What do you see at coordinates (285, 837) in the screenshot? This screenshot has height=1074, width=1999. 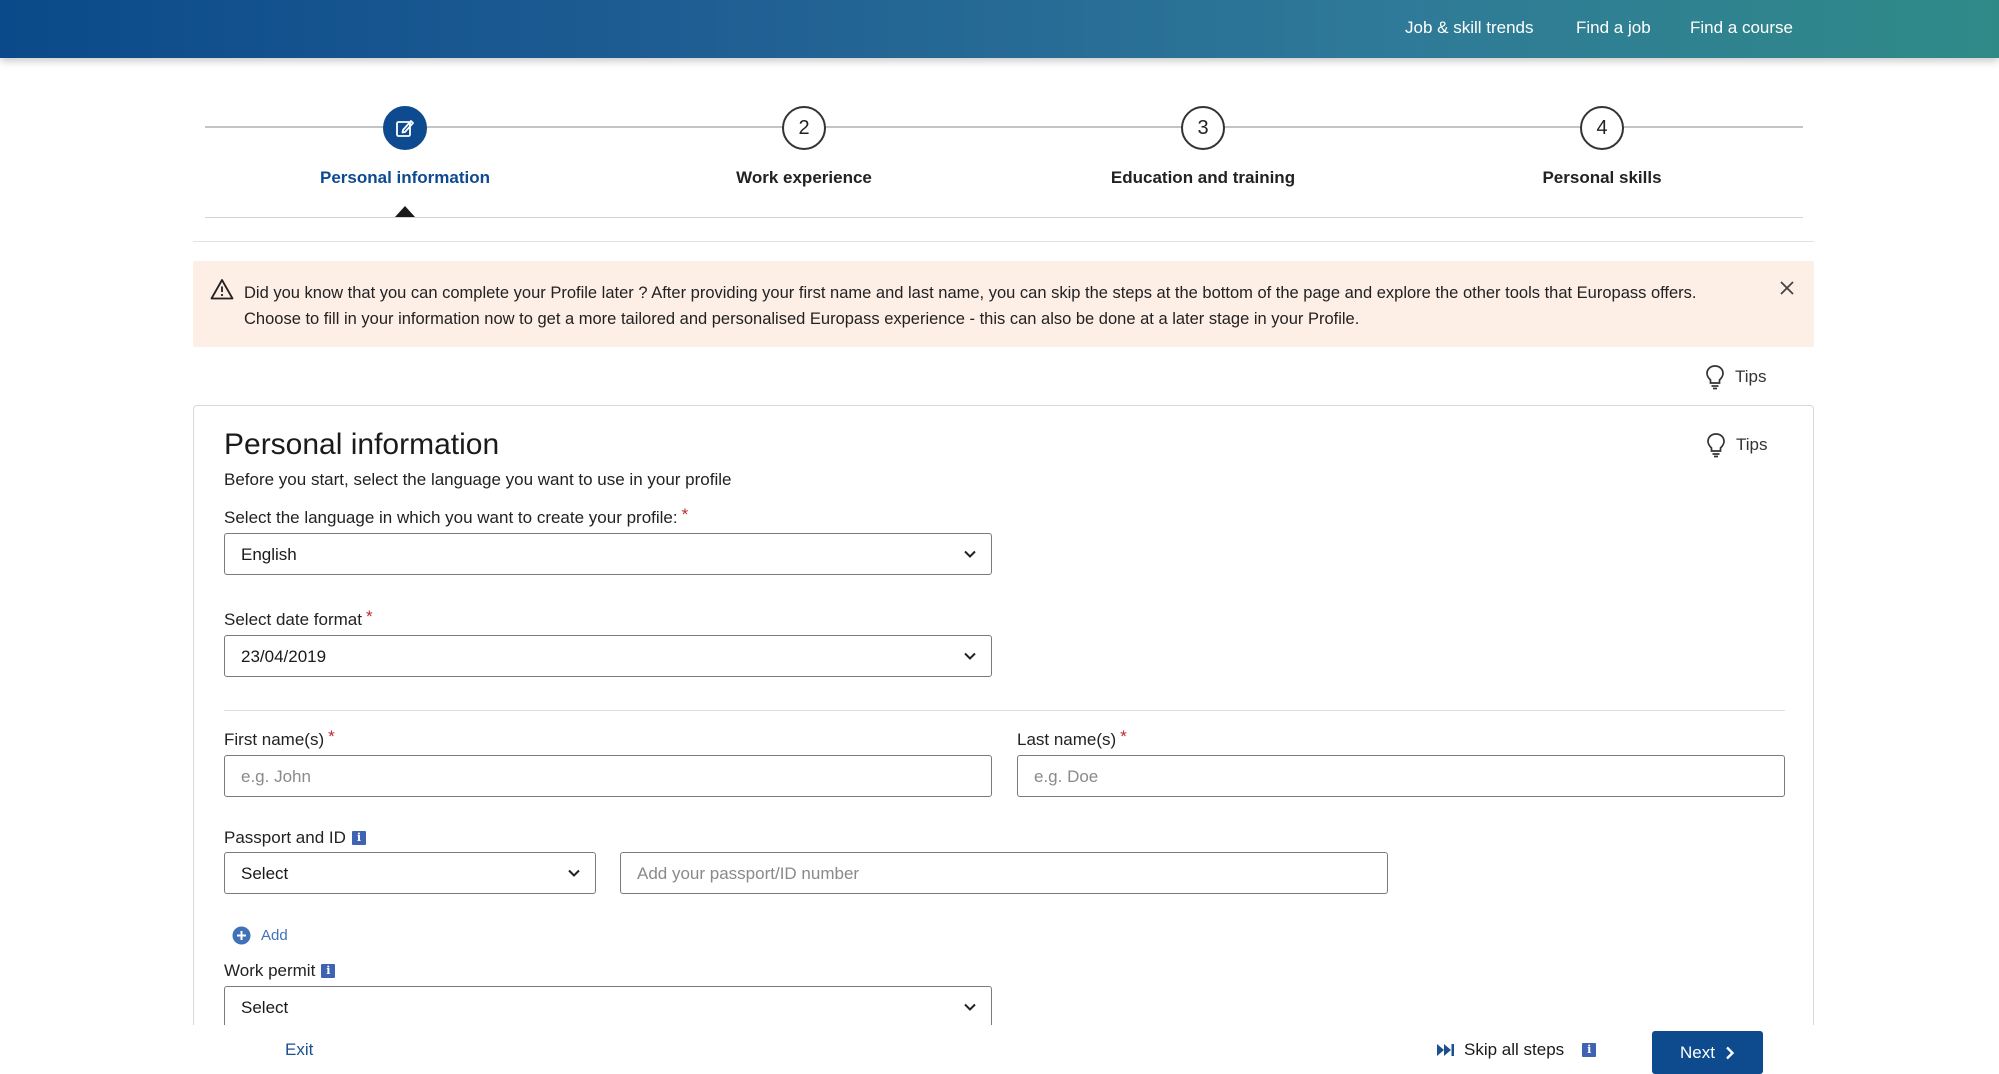 I see `passport-label-text: Passport and ID` at bounding box center [285, 837].